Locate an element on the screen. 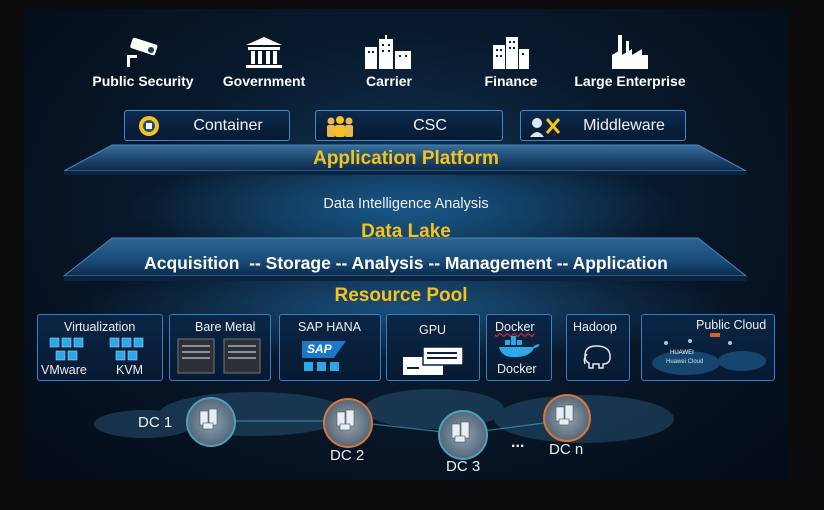 Image resolution: width=824 pixels, height=510 pixels. dc-label: DC 1 is located at coordinates (155, 422).